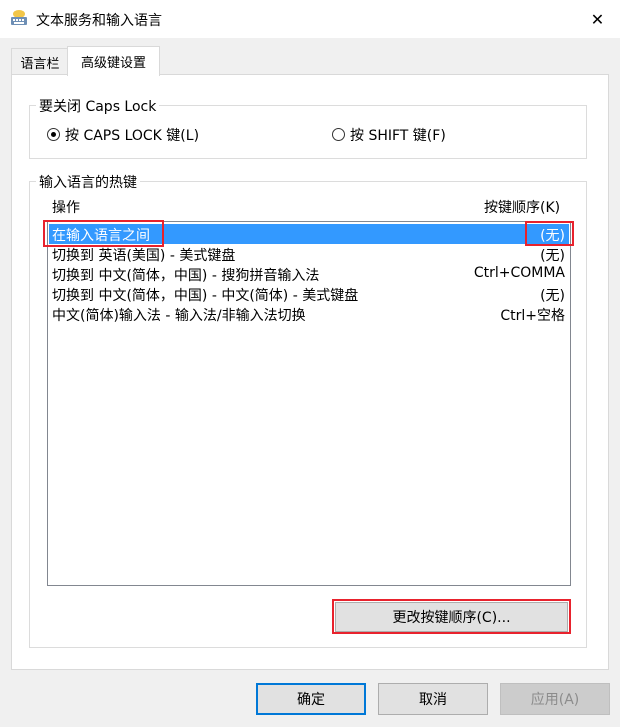 Image resolution: width=620 pixels, height=727 pixels. What do you see at coordinates (98, 106) in the screenshot?
I see `caps-lock-group-label: 要关闭 Caps Lock` at bounding box center [98, 106].